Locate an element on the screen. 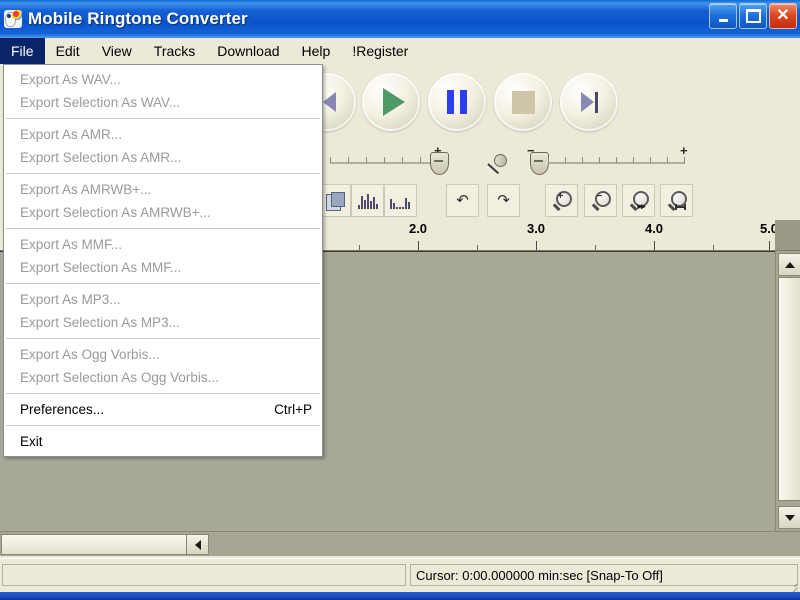 This screenshot has width=800, height=600. window-controls: ✕ is located at coordinates (753, 16).